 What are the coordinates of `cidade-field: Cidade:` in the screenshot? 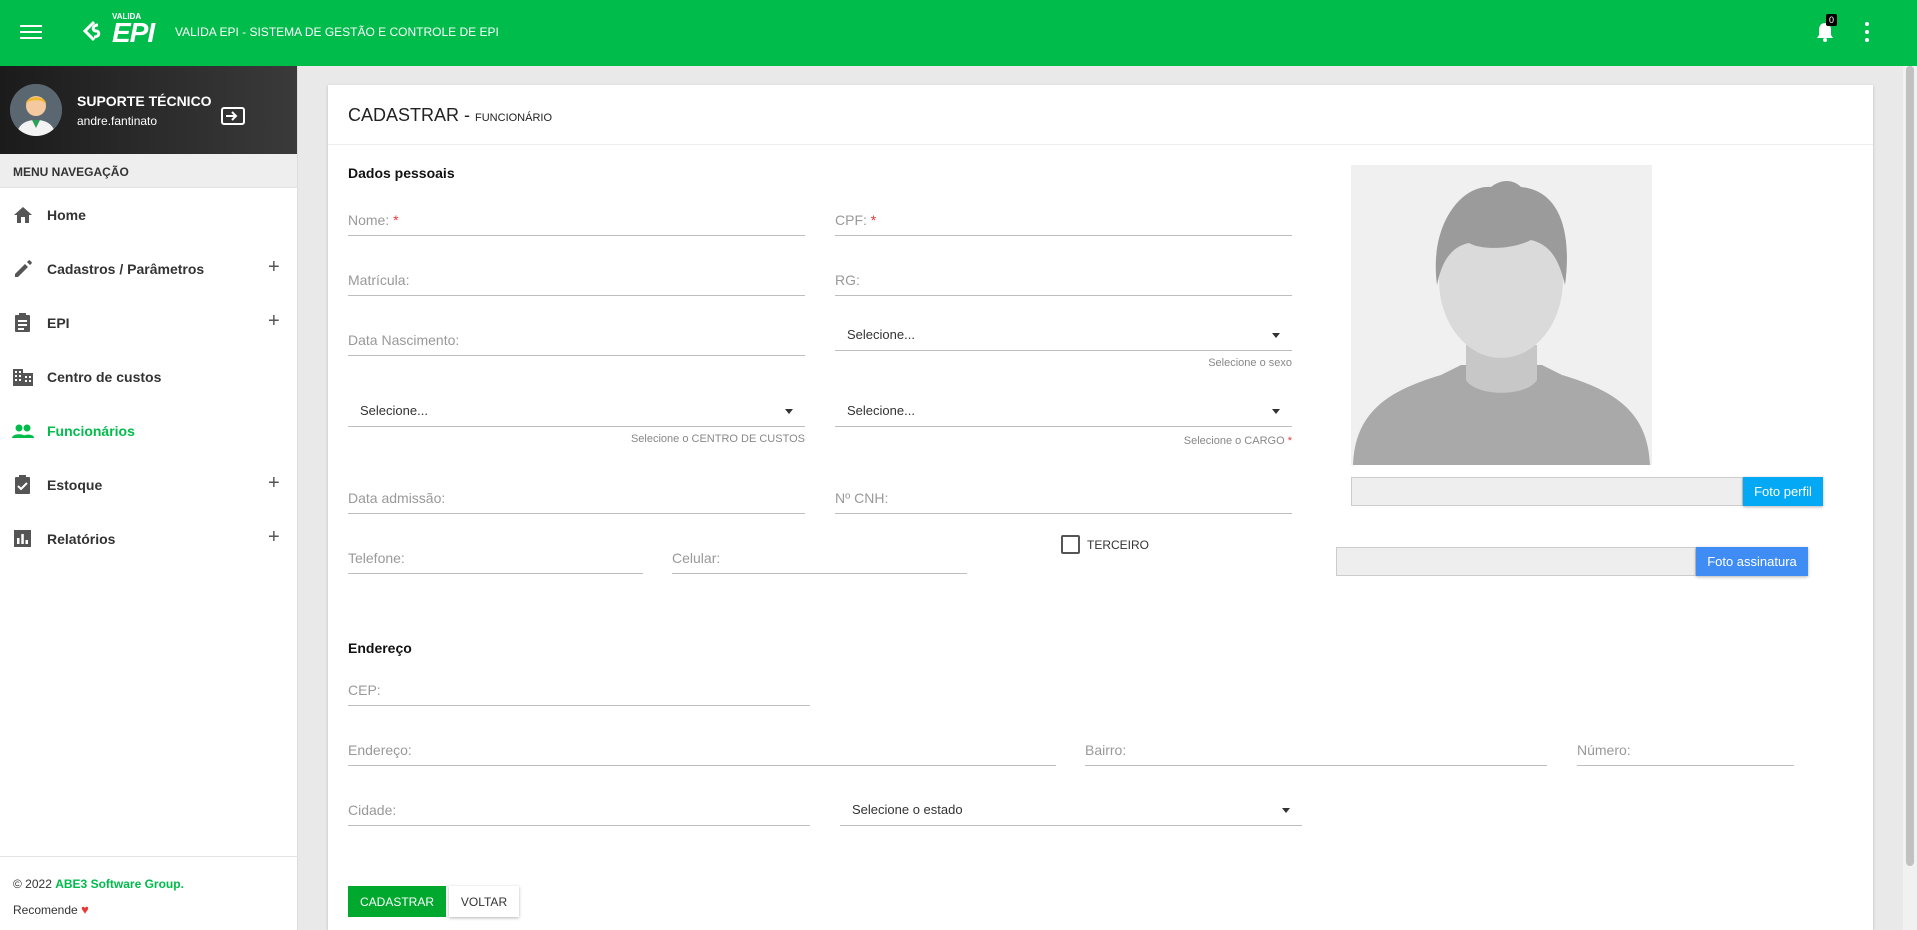 It's located at (579, 811).